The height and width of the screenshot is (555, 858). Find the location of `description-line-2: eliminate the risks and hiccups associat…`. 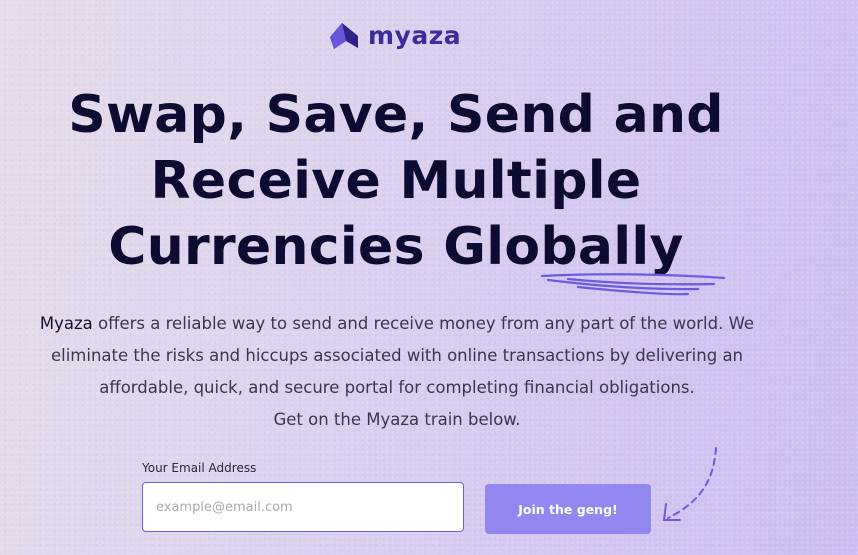

description-line-2: eliminate the risks and hiccups associat… is located at coordinates (397, 355).